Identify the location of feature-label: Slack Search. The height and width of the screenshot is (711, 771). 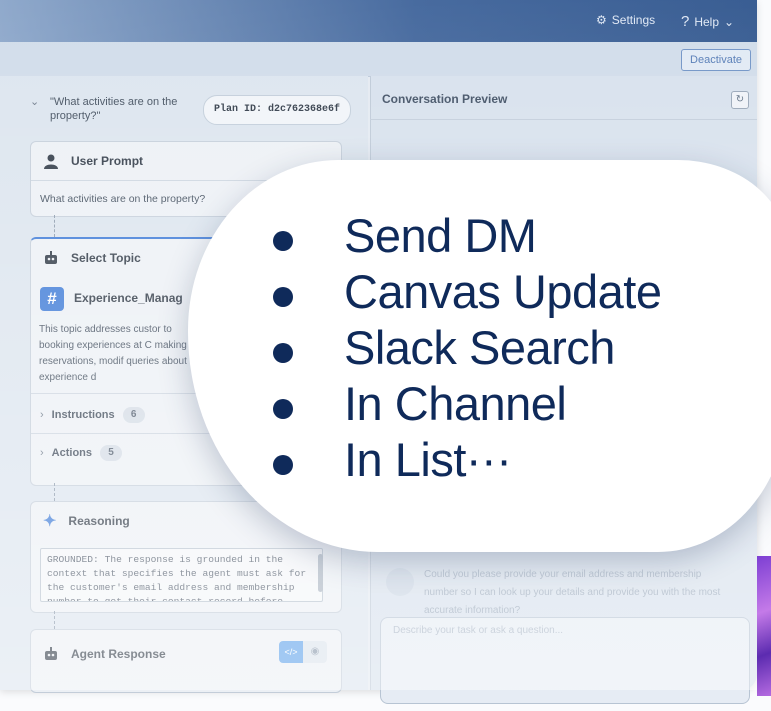
(479, 347).